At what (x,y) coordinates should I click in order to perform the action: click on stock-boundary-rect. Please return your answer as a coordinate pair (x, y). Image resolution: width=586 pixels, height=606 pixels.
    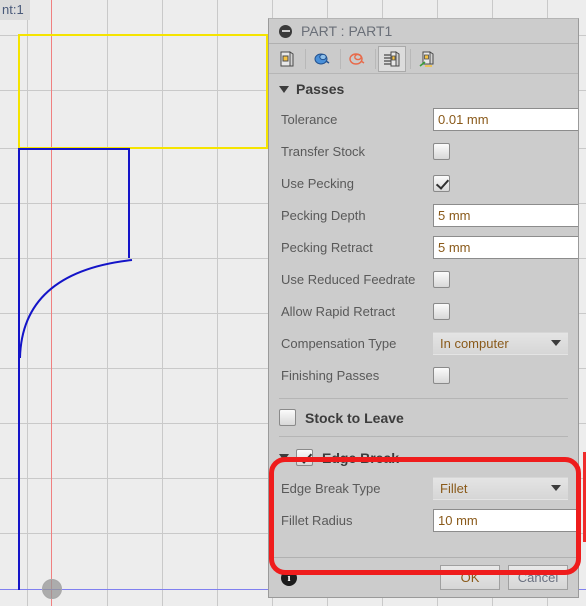
    Looking at the image, I should click on (143, 91).